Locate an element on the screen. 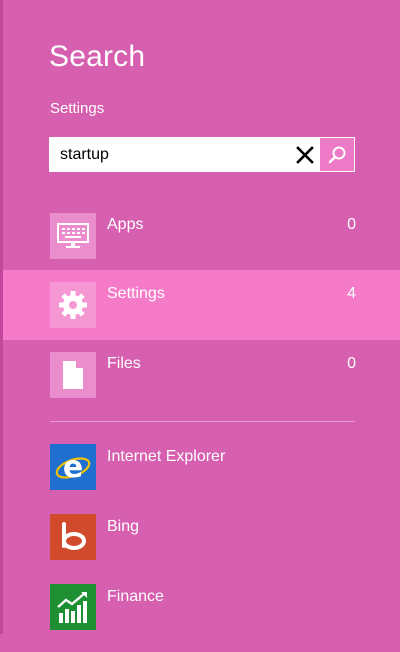  scope-row-apps: Apps 0 is located at coordinates (201, 236).